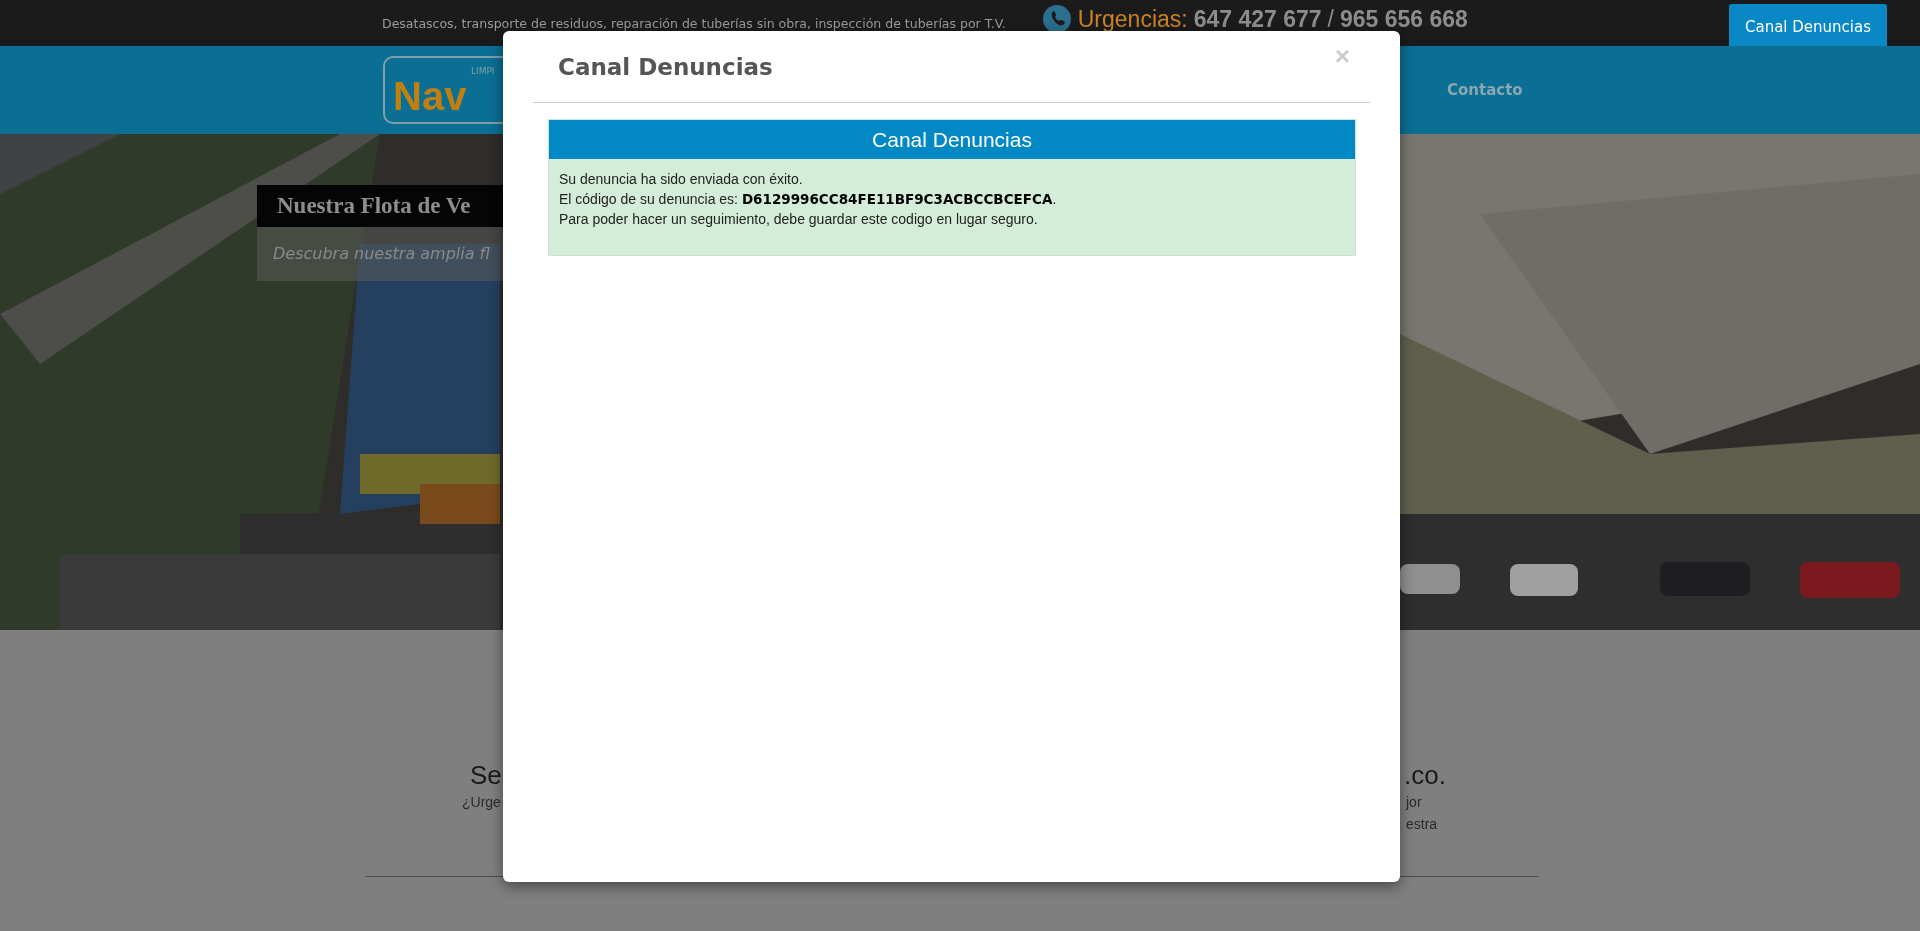  What do you see at coordinates (665, 66) in the screenshot?
I see `modal-title: Canal Denuncias` at bounding box center [665, 66].